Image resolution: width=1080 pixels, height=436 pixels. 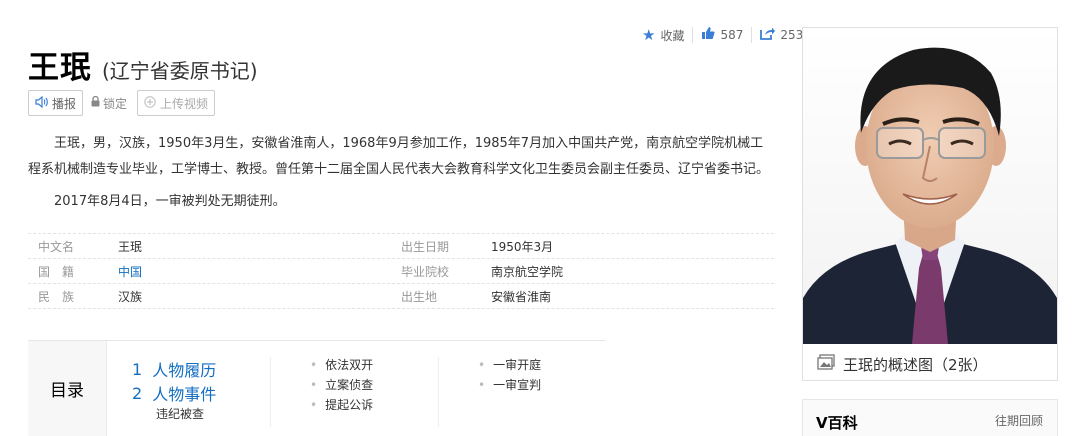 What do you see at coordinates (41, 103) in the screenshot?
I see `speaker-icon` at bounding box center [41, 103].